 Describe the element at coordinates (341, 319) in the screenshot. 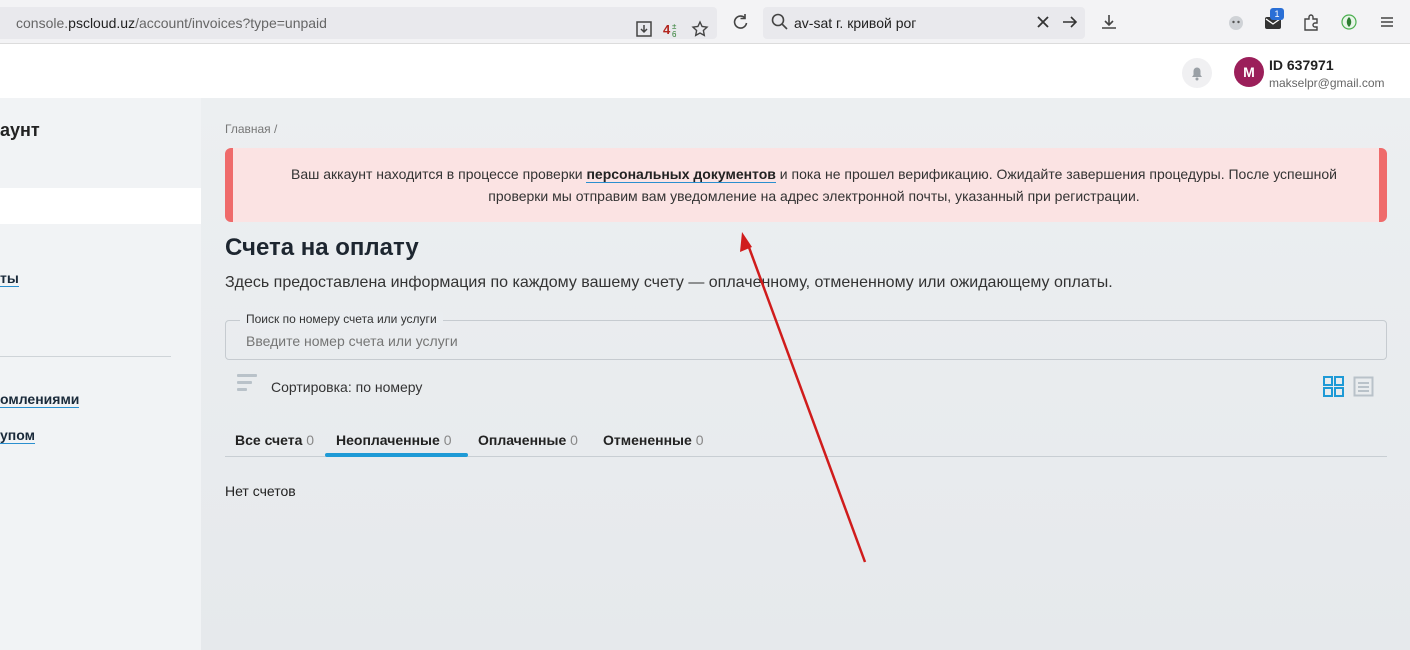

I see `search-legend: Поиск по номеру счета или услуги` at that location.